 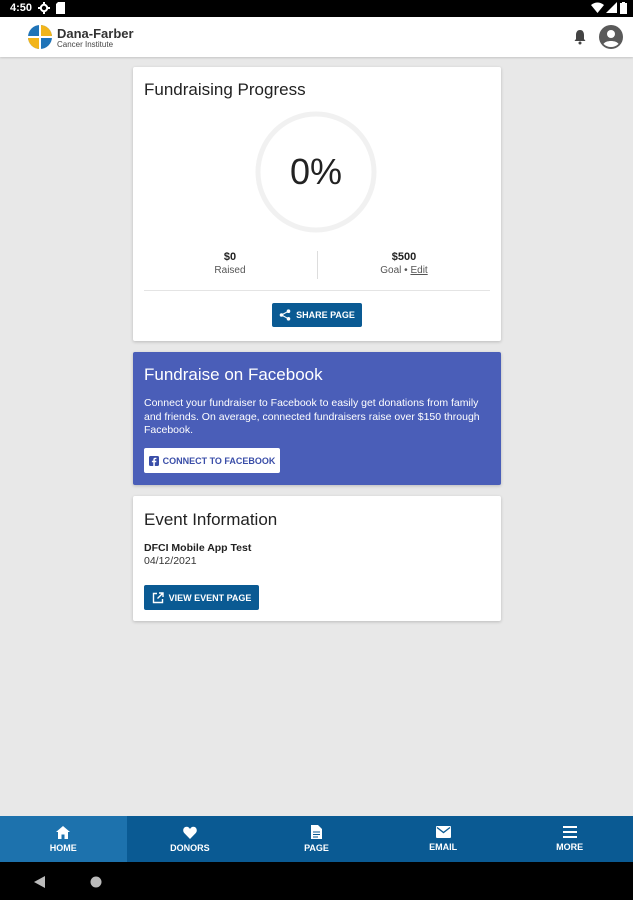 I want to click on share-page-label: SHARE PAGE, so click(x=325, y=315).